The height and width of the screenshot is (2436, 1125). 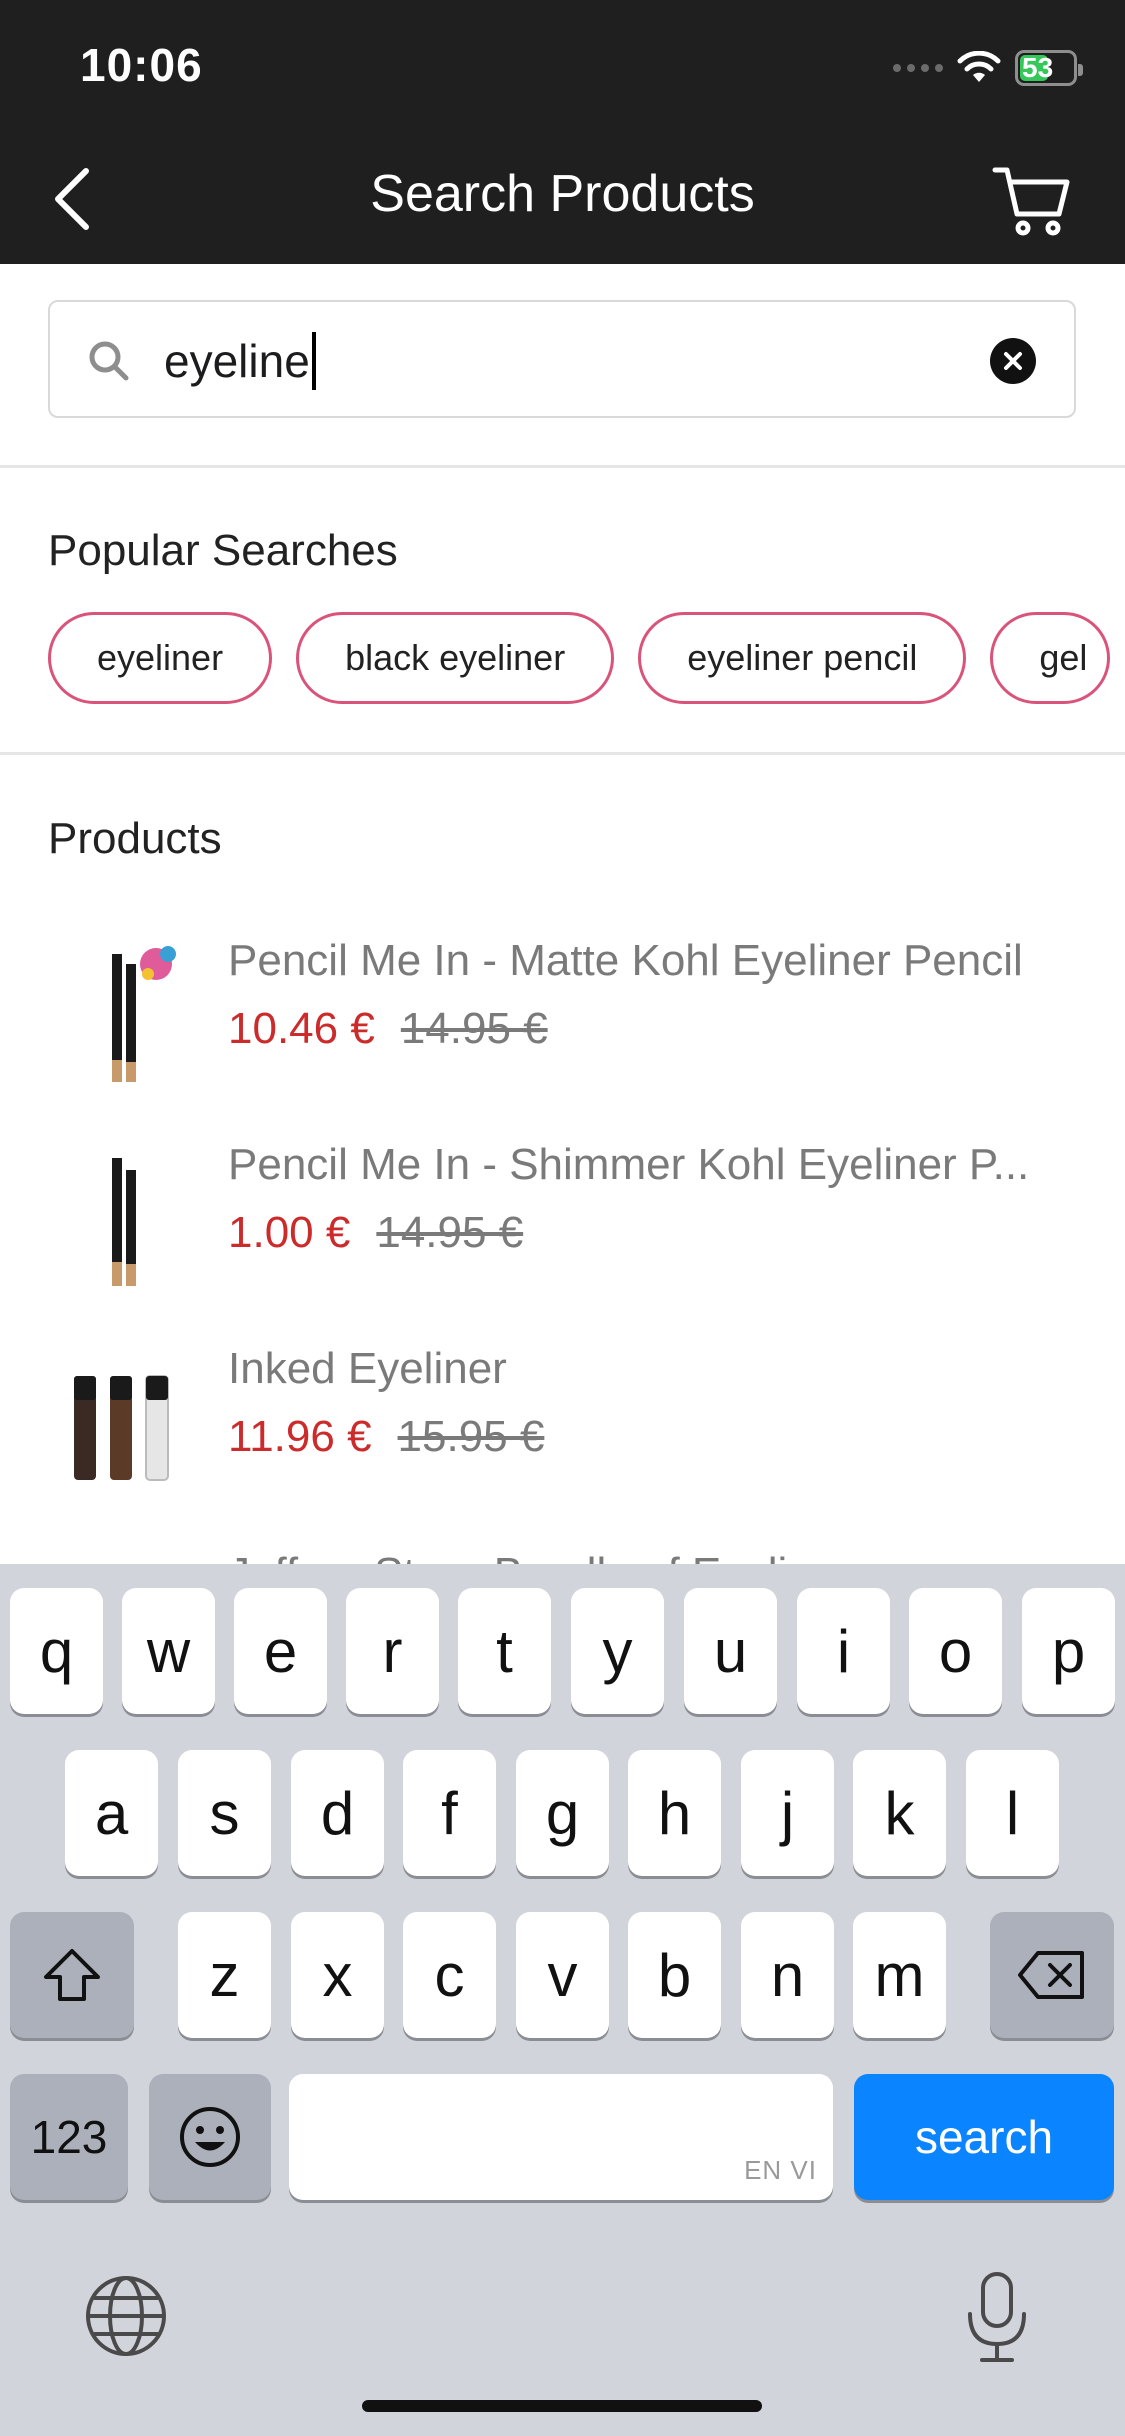 I want to click on key-t: t, so click(x=504, y=1651).